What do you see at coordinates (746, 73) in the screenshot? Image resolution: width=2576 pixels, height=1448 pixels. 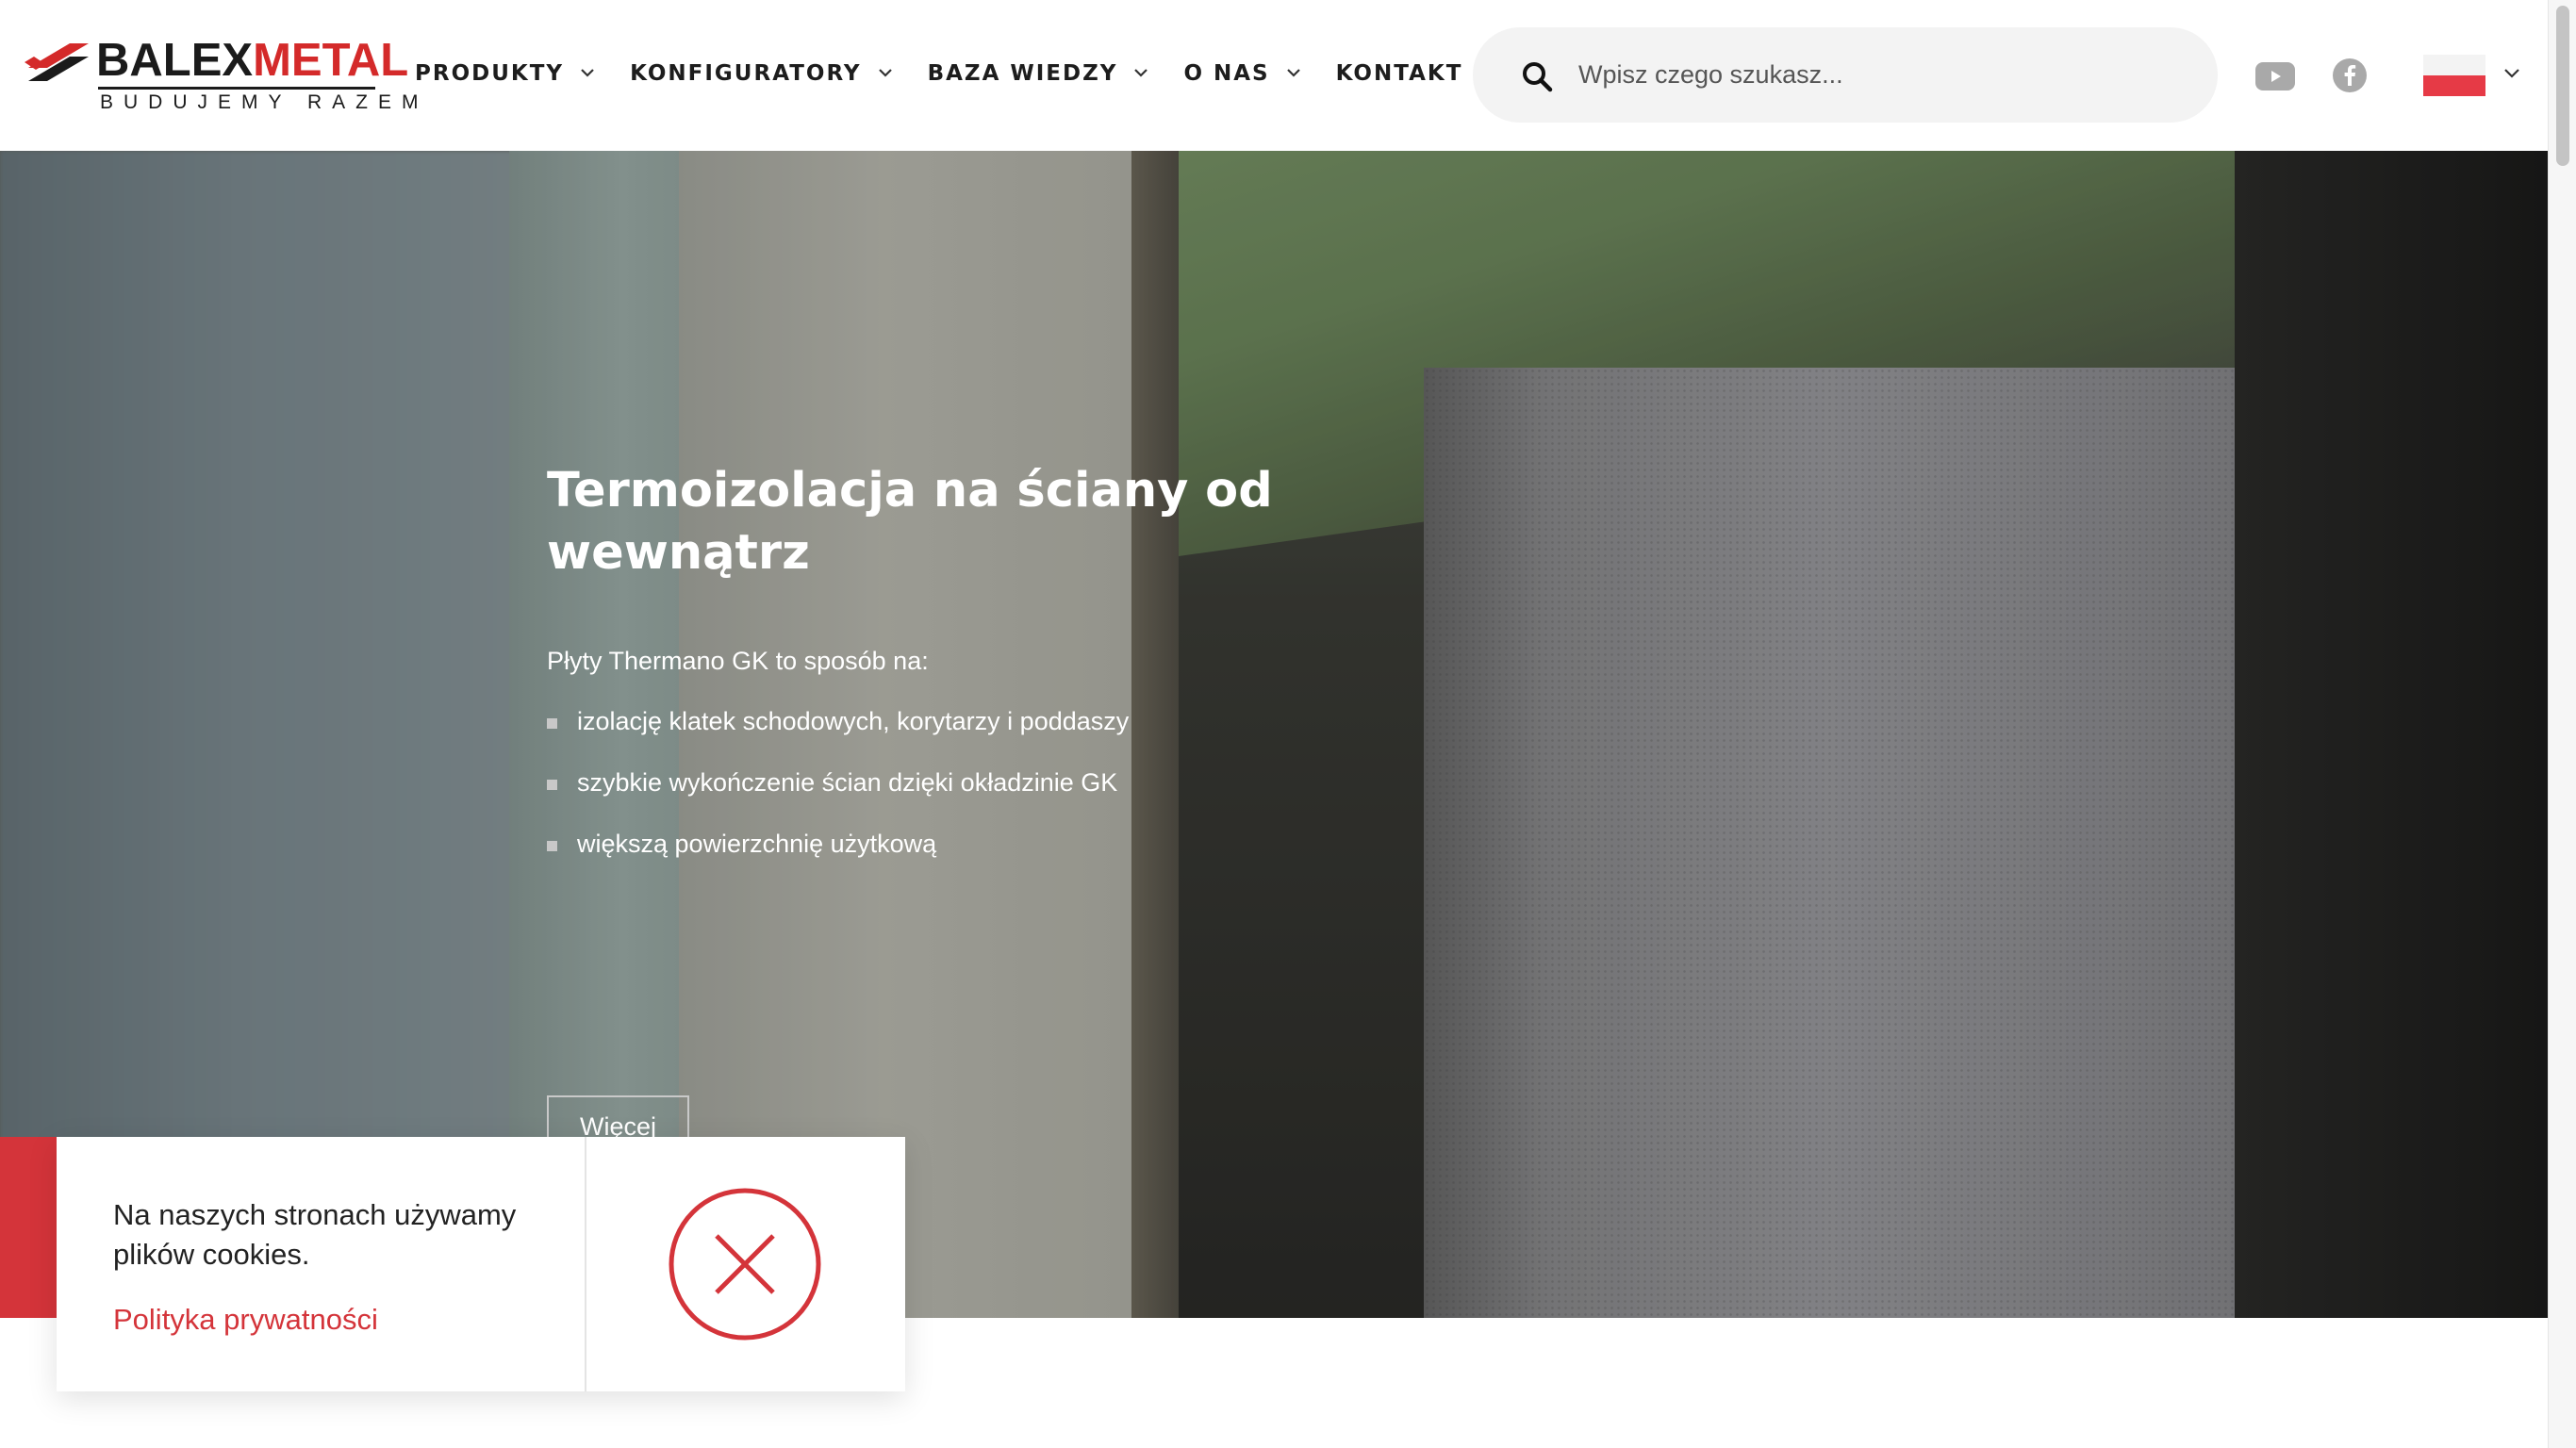 I see `nav-item-label: KONFIGURATORY` at bounding box center [746, 73].